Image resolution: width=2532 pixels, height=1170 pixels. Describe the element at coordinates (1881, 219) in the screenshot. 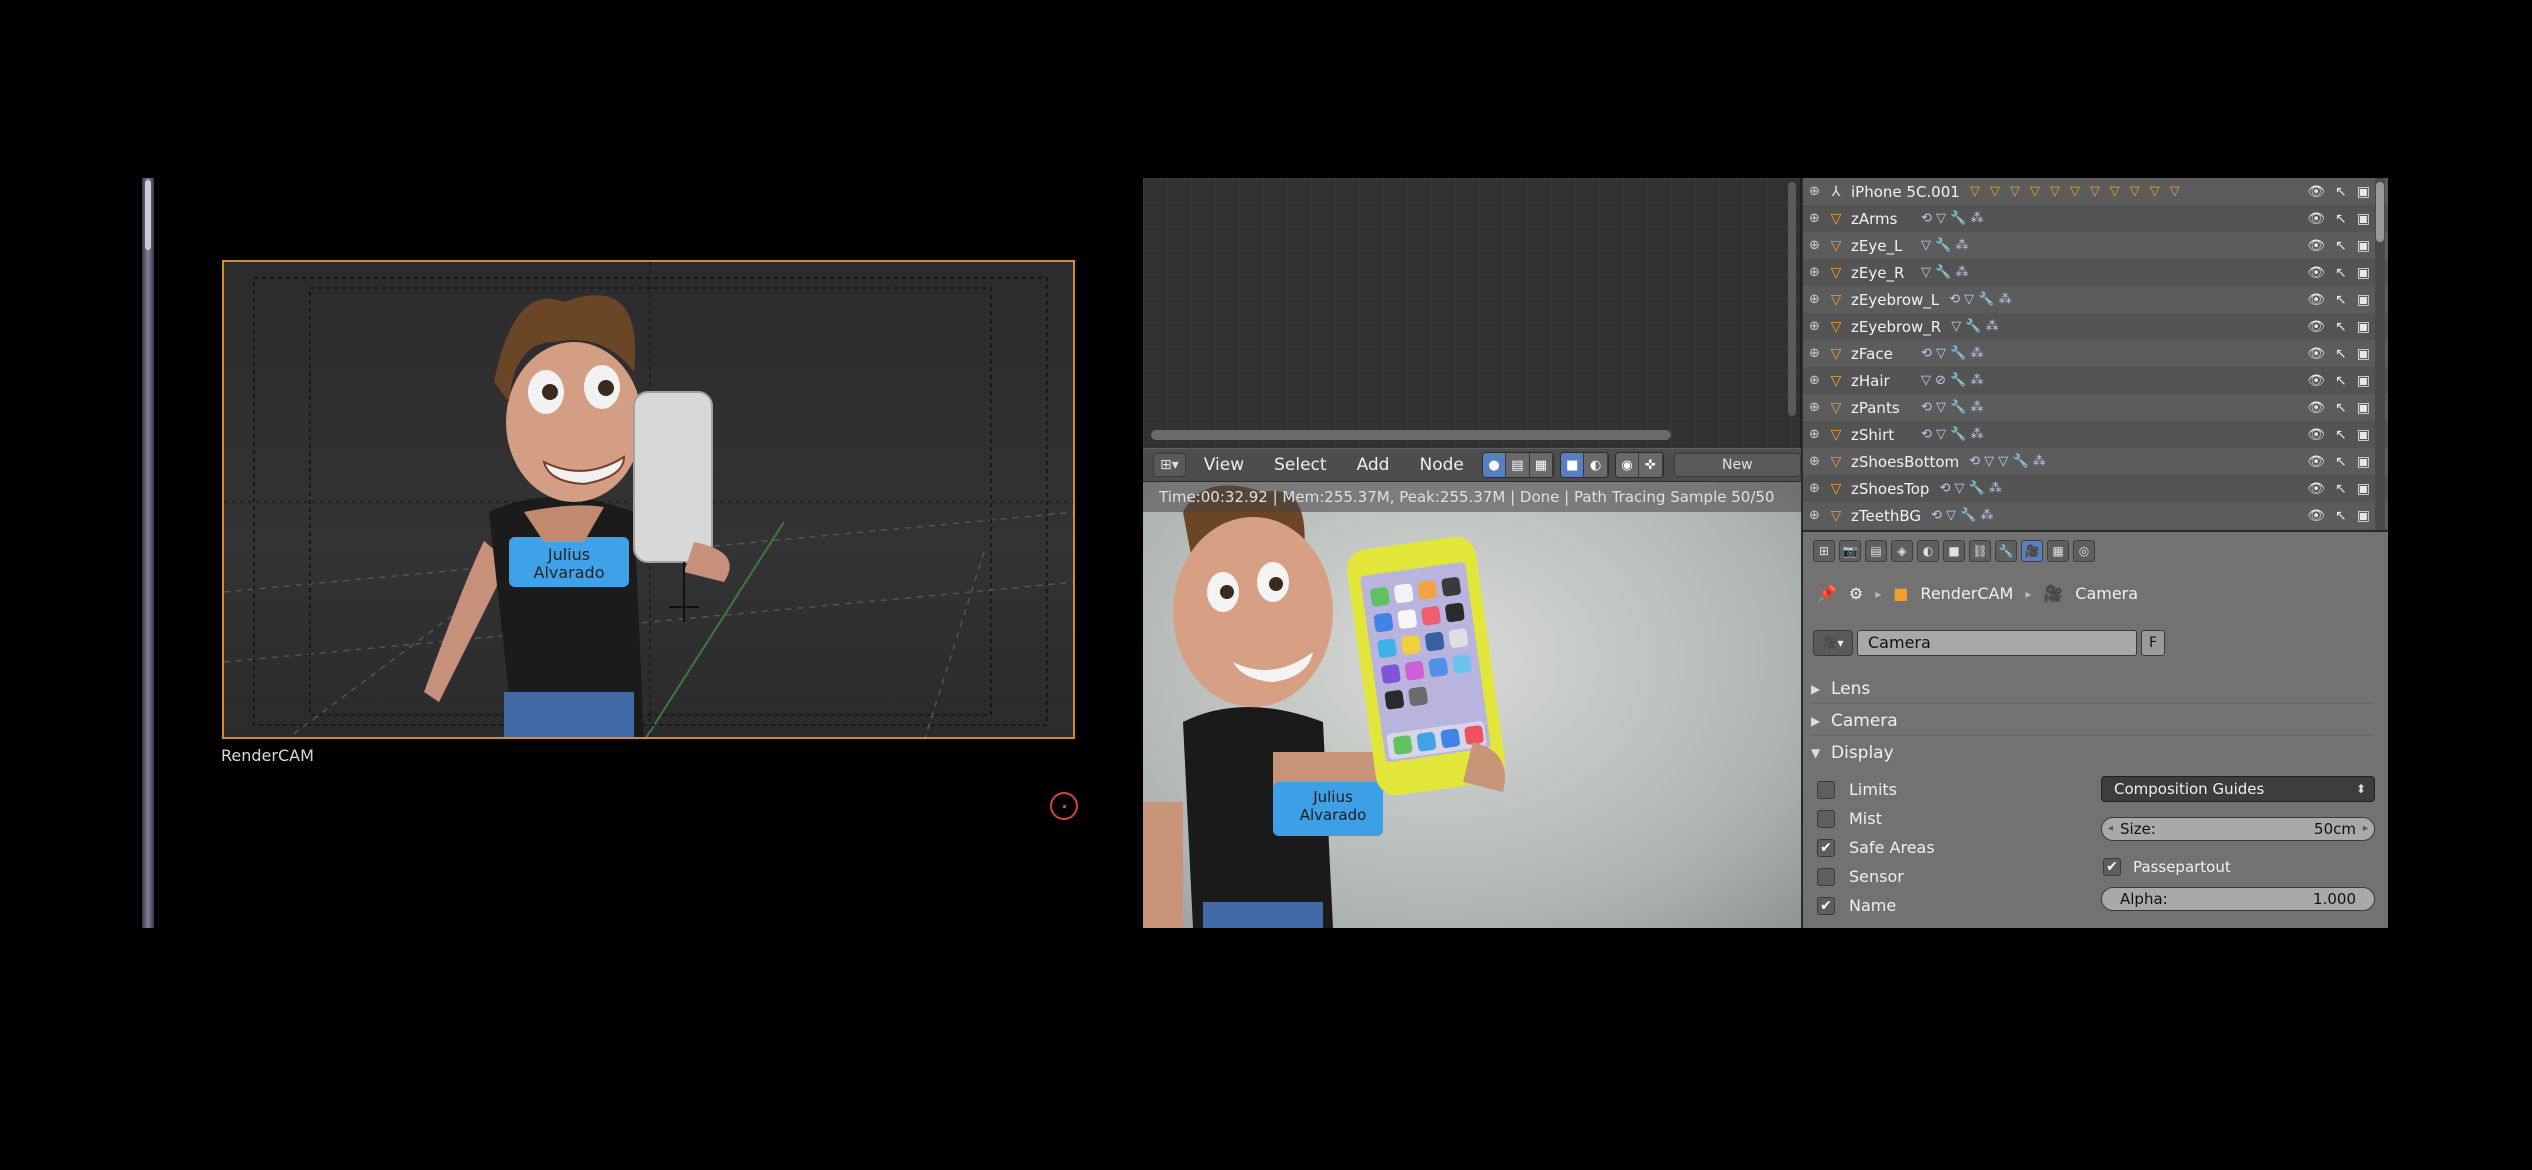

I see `outliner-item-label: zArms` at that location.